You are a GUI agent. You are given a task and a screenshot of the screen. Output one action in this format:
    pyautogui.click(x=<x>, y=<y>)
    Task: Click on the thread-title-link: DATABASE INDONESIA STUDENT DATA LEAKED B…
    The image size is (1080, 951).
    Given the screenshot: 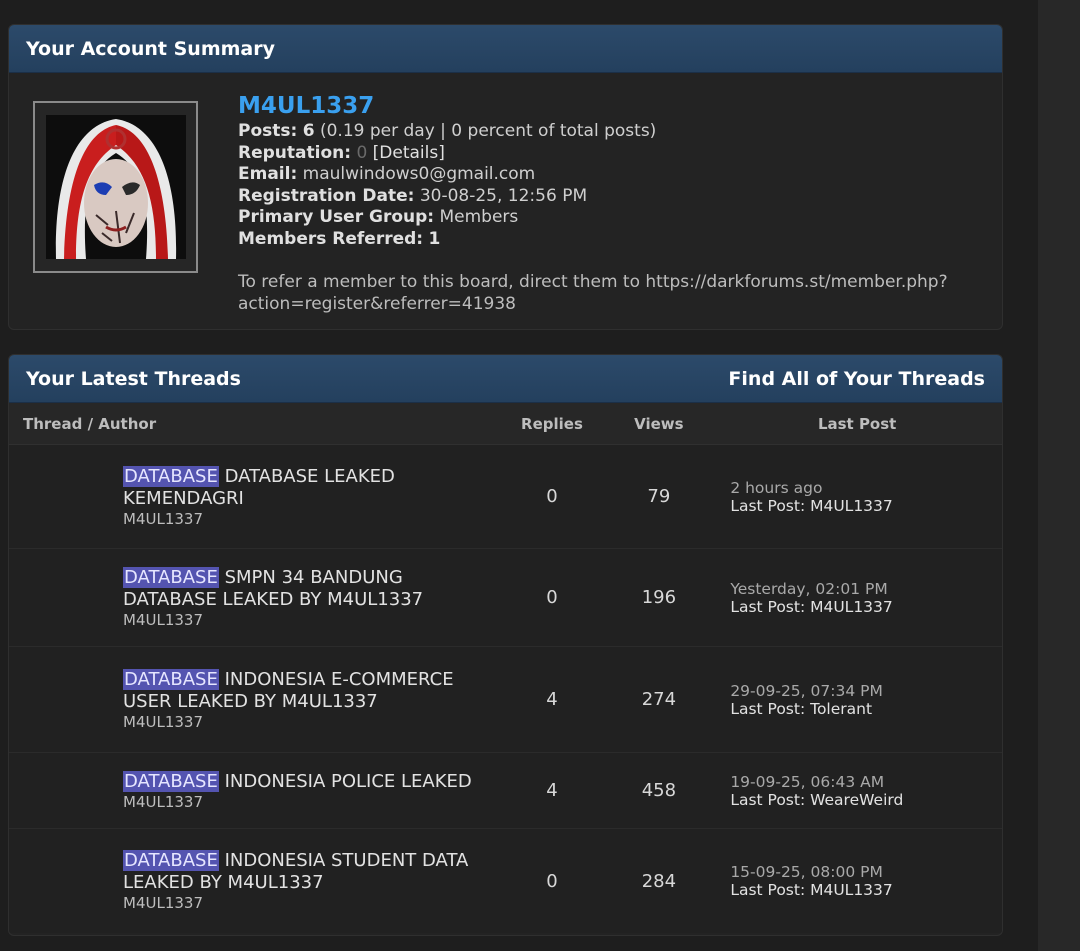 What is the action you would take?
    pyautogui.click(x=311, y=872)
    